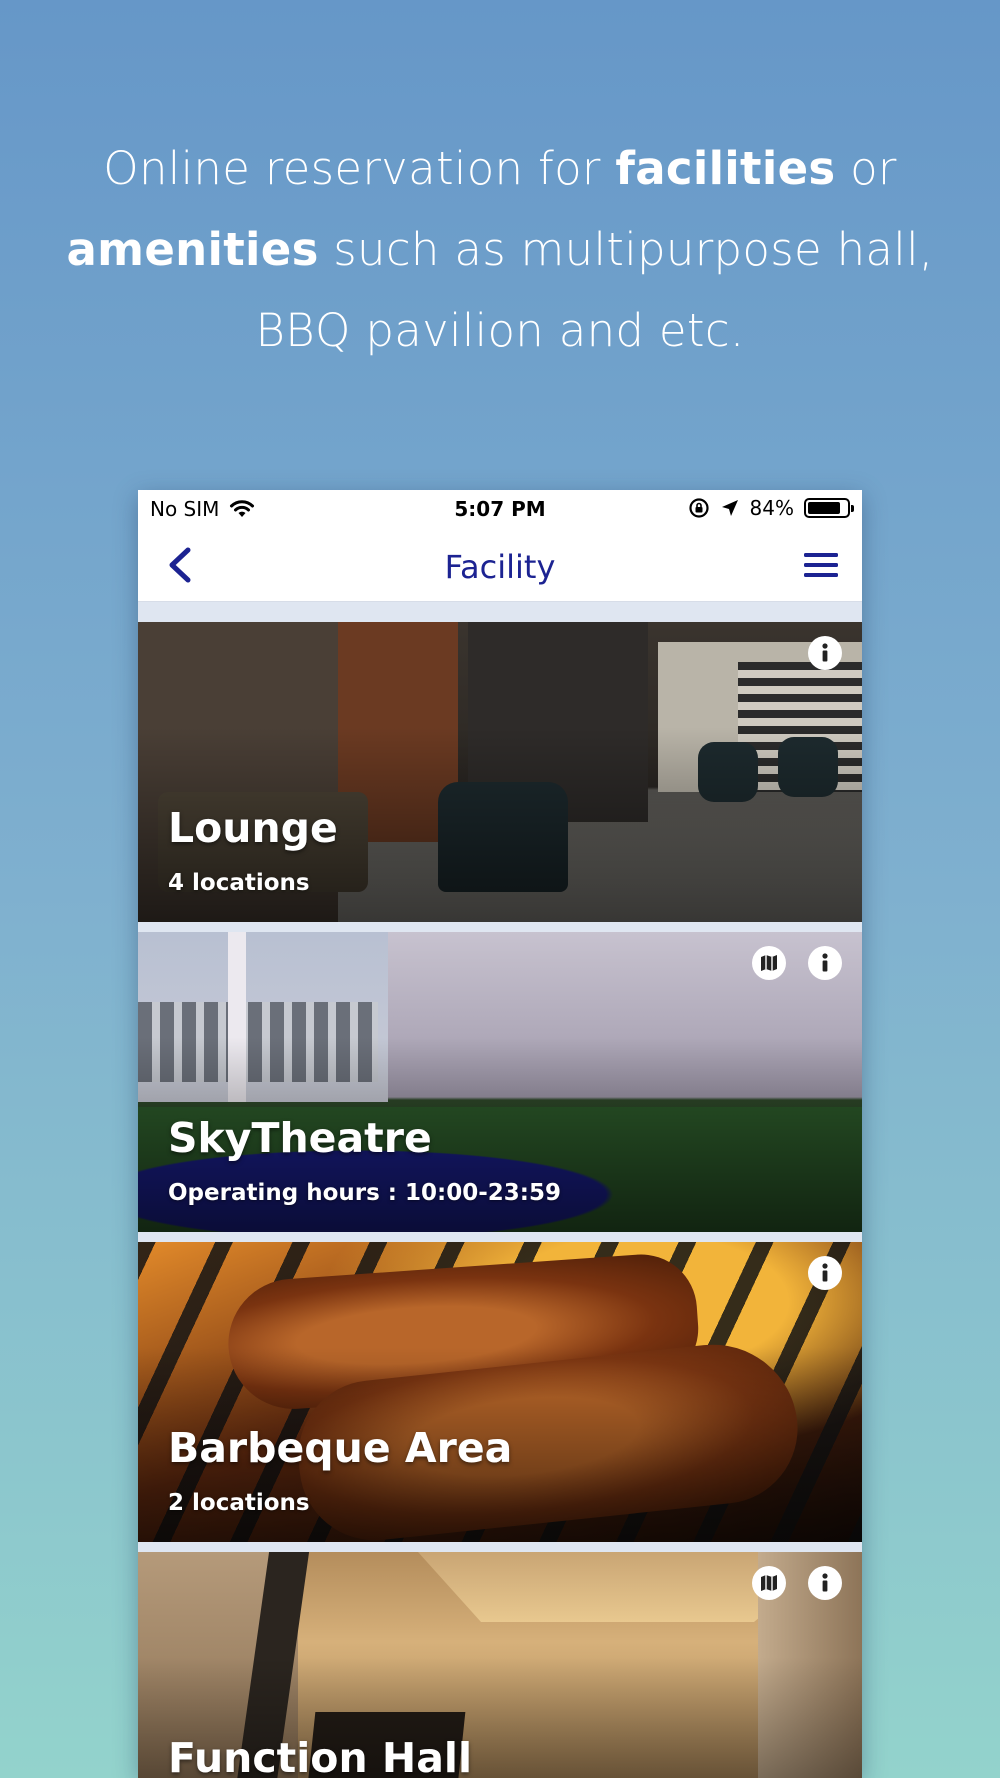 This screenshot has width=1000, height=1778. I want to click on status-bar: No SIM 5:07 PM 84%, so click(500, 509).